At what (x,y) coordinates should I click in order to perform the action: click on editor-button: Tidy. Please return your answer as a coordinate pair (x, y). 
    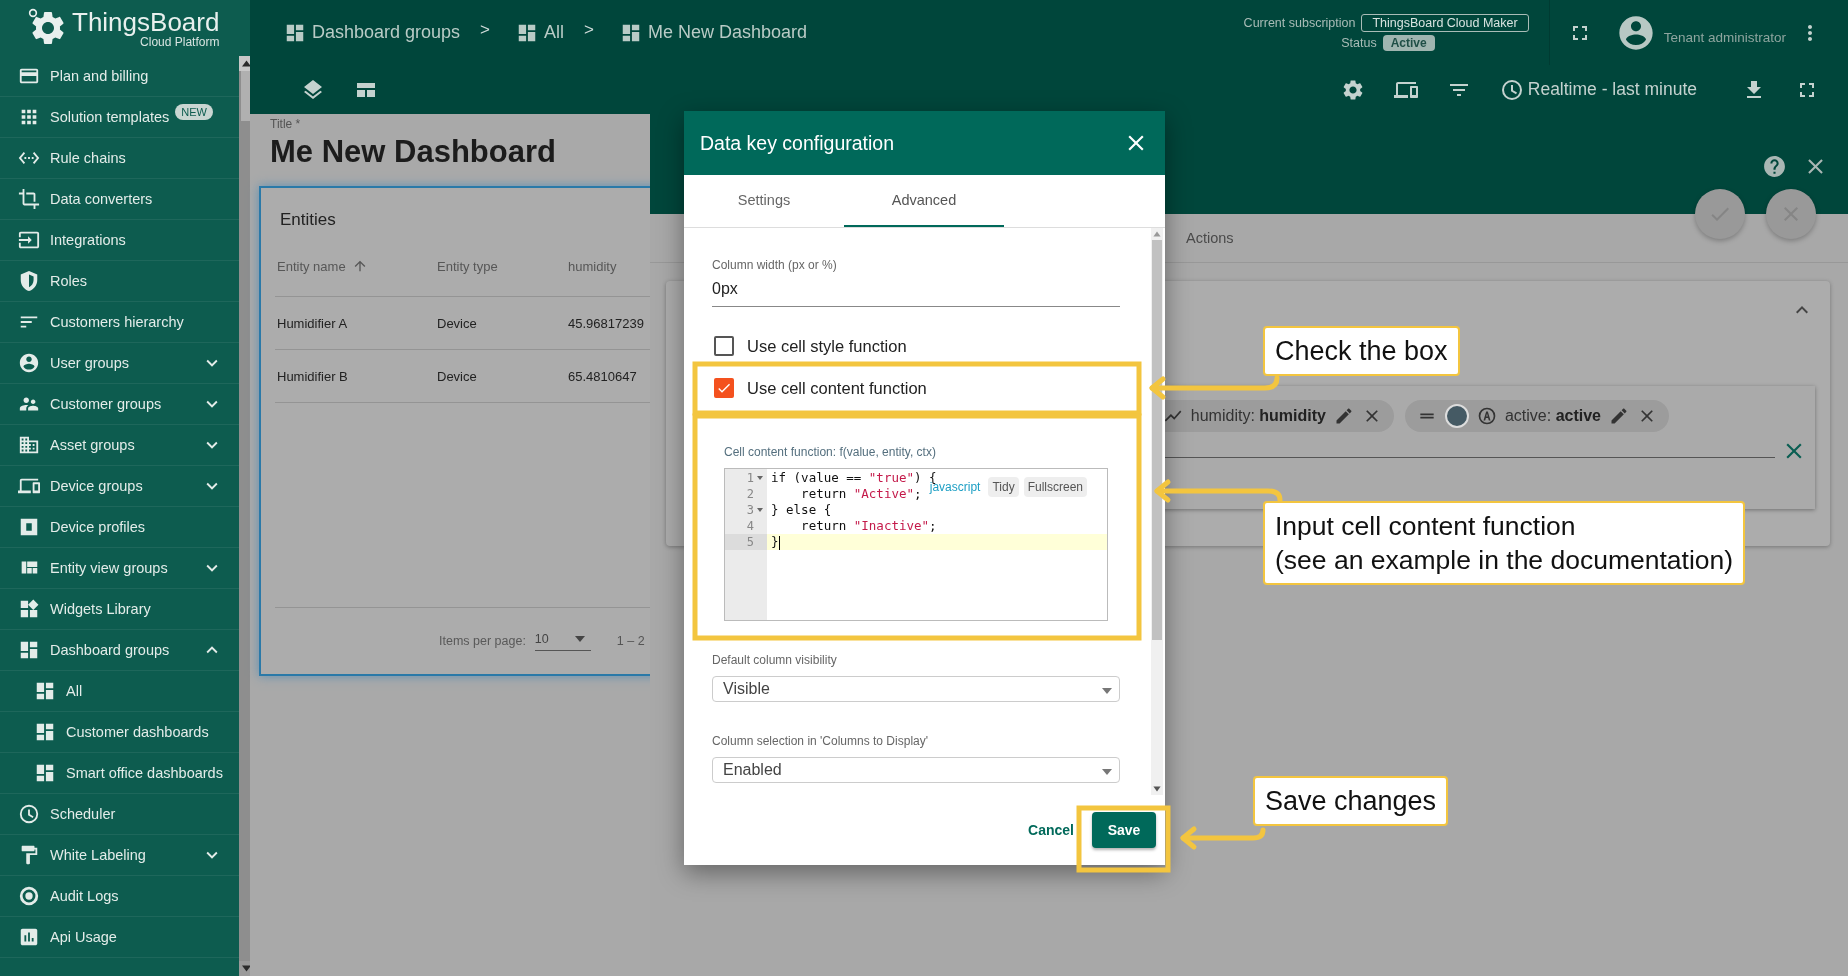
    Looking at the image, I should click on (1003, 487).